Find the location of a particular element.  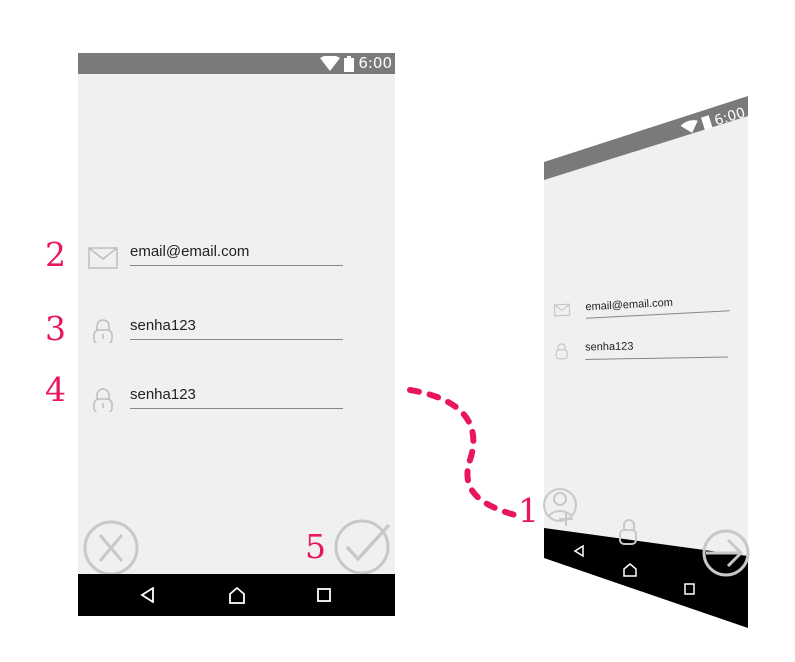

login-password-input: senha123 is located at coordinates (609, 347).